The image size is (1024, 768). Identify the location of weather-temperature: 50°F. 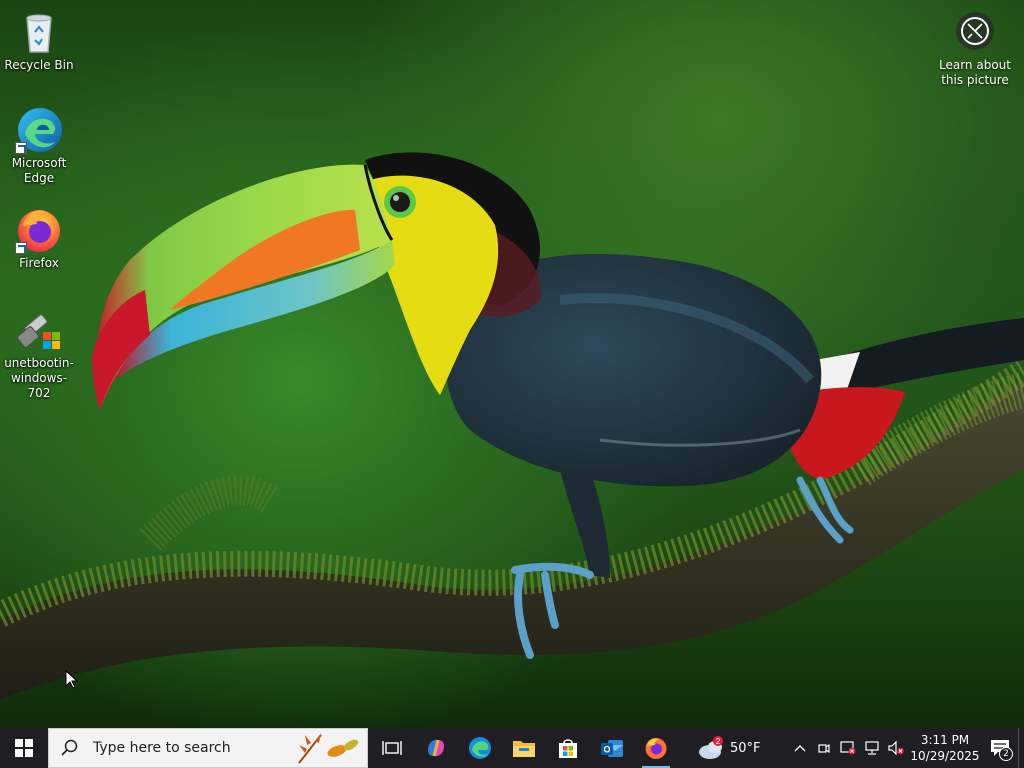
(745, 748).